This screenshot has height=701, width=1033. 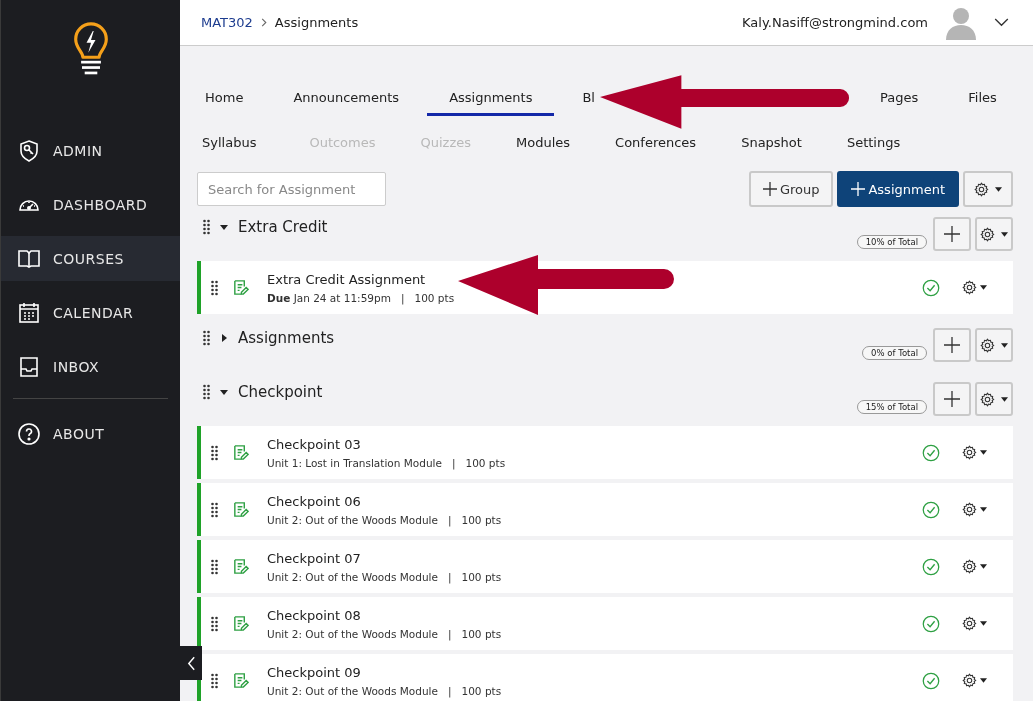 I want to click on course-tab: Files, so click(x=982, y=97).